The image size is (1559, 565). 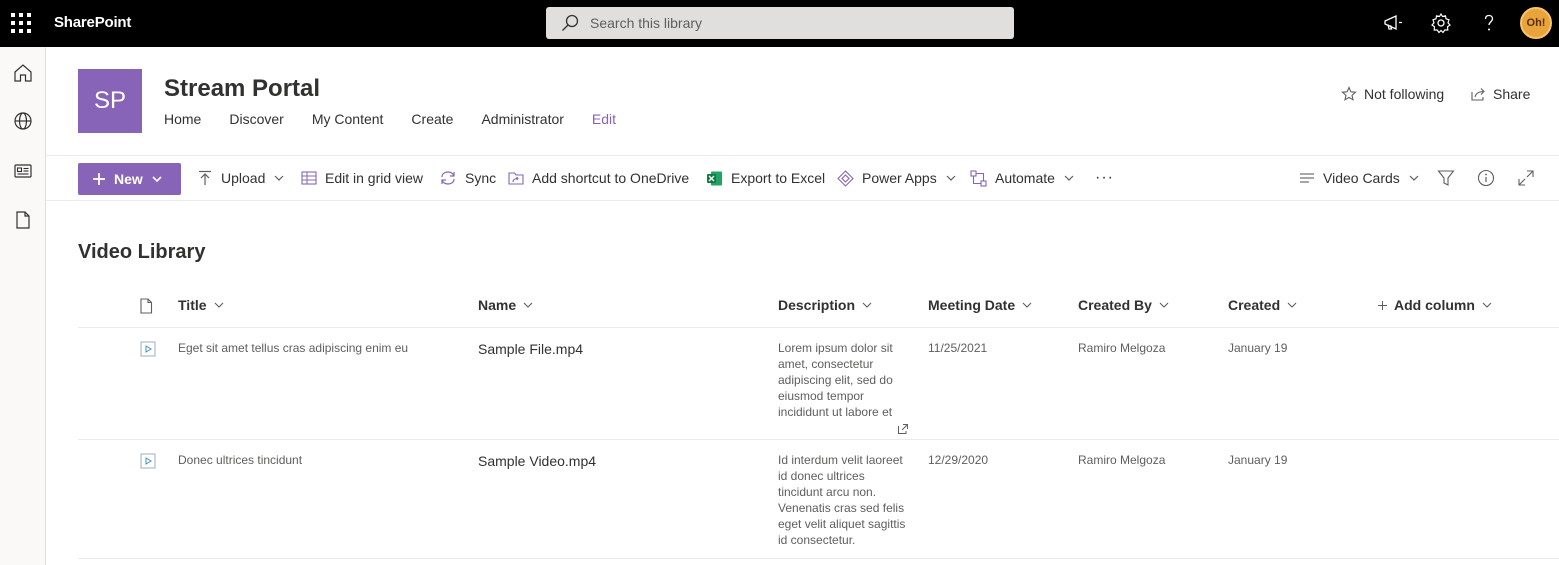 I want to click on export-excel-button: Export to Excel, so click(x=765, y=178).